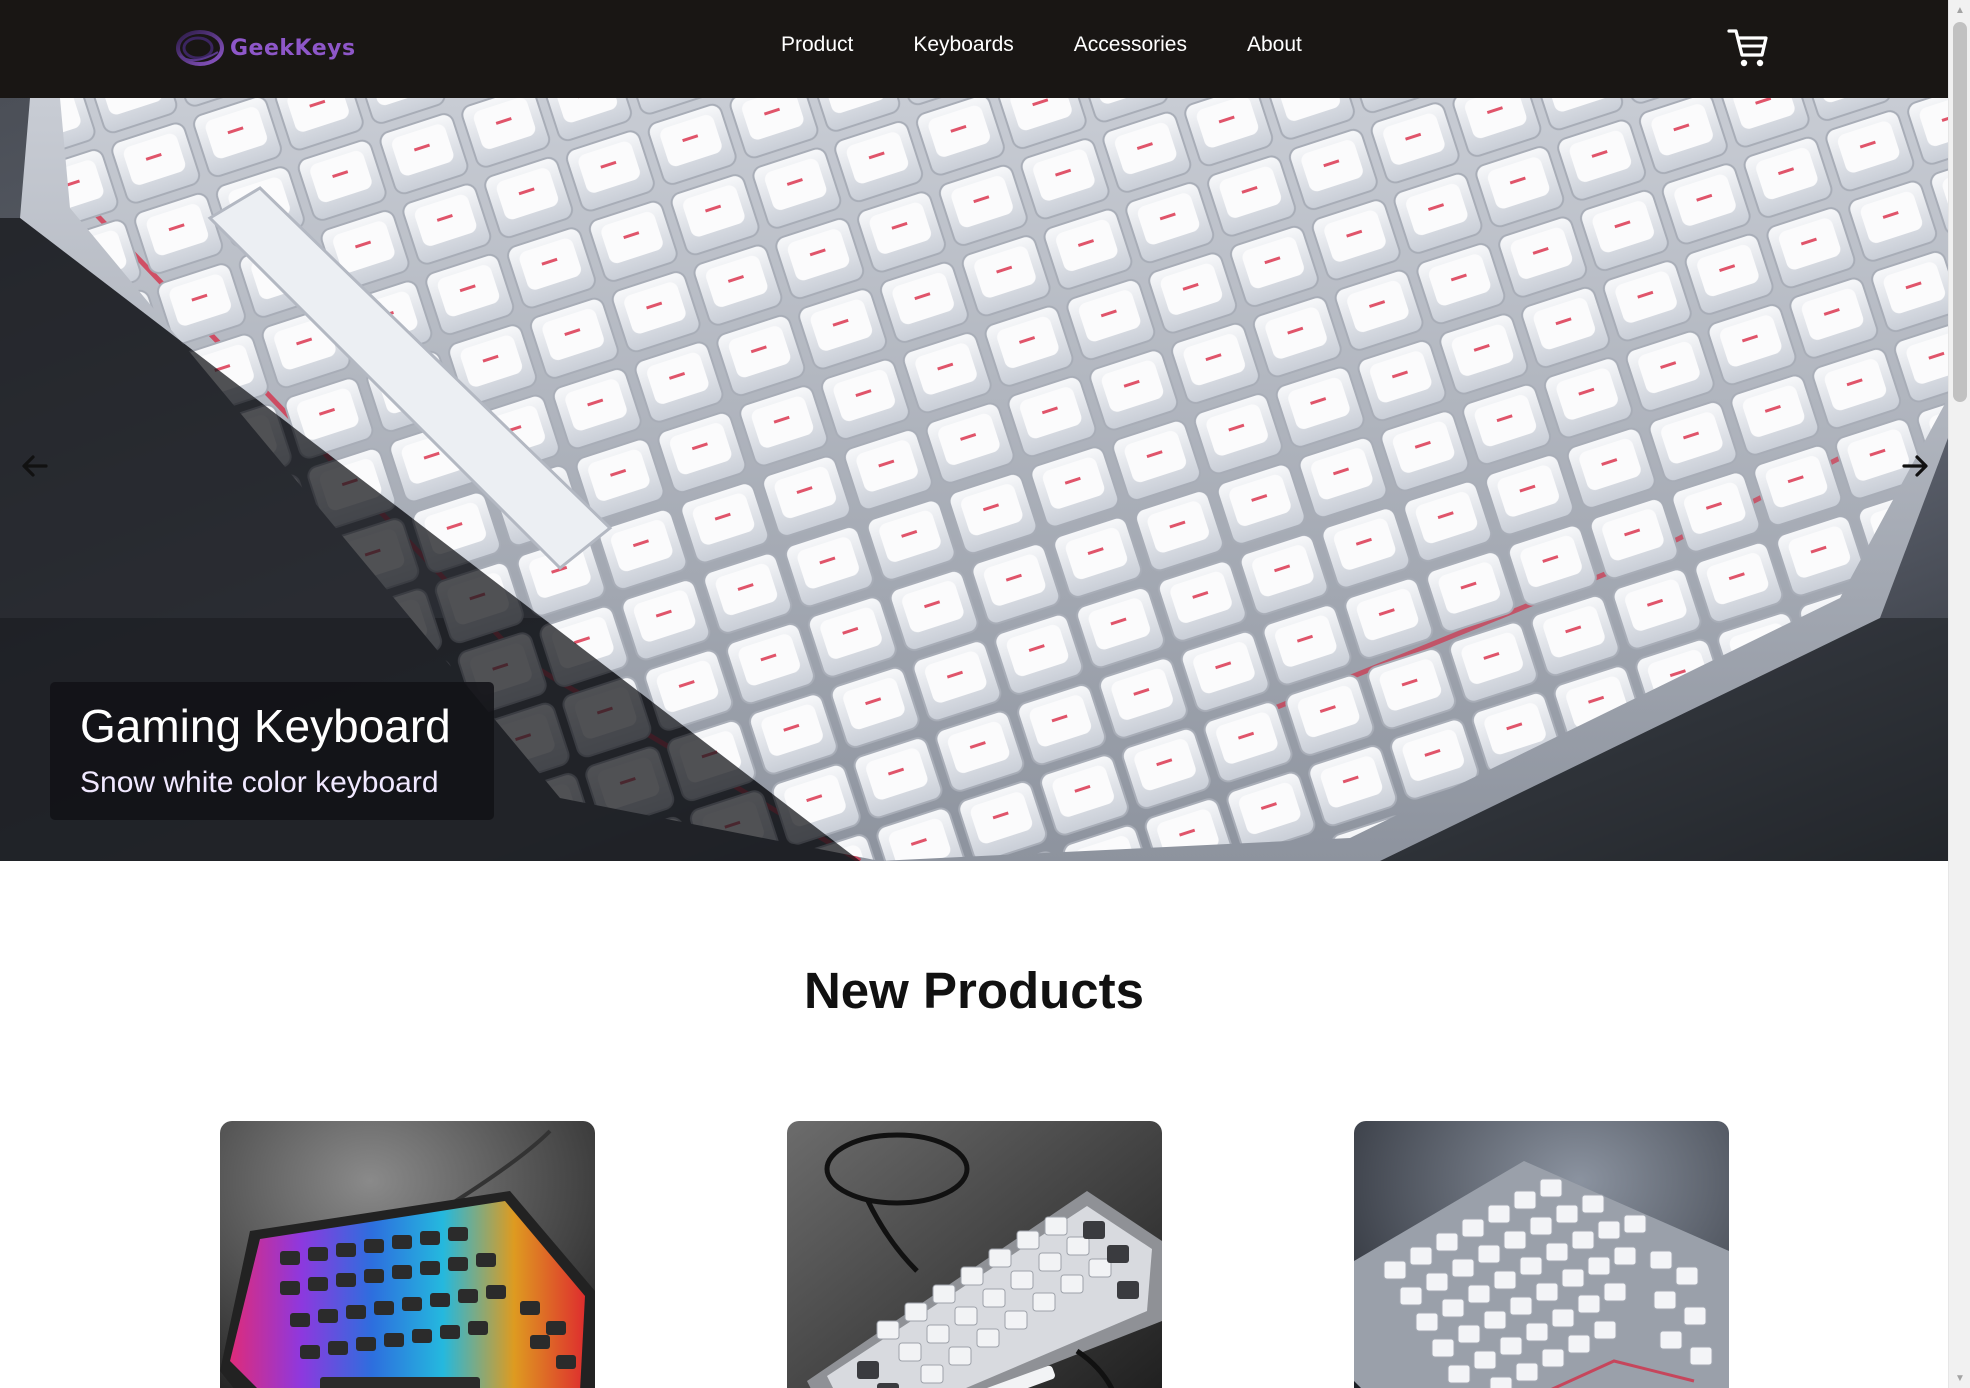 This screenshot has width=1970, height=1388. Describe the element at coordinates (1959, 10) in the screenshot. I see `scroll-up-icon: ▲` at that location.